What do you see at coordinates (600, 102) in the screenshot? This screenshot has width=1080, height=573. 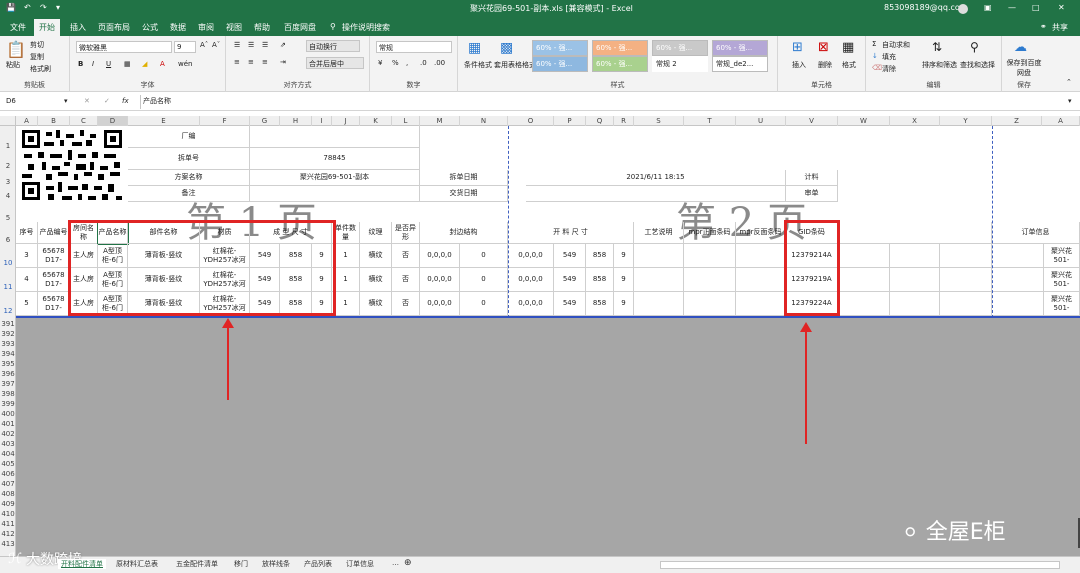 I see `formula-input: 产品名称` at bounding box center [600, 102].